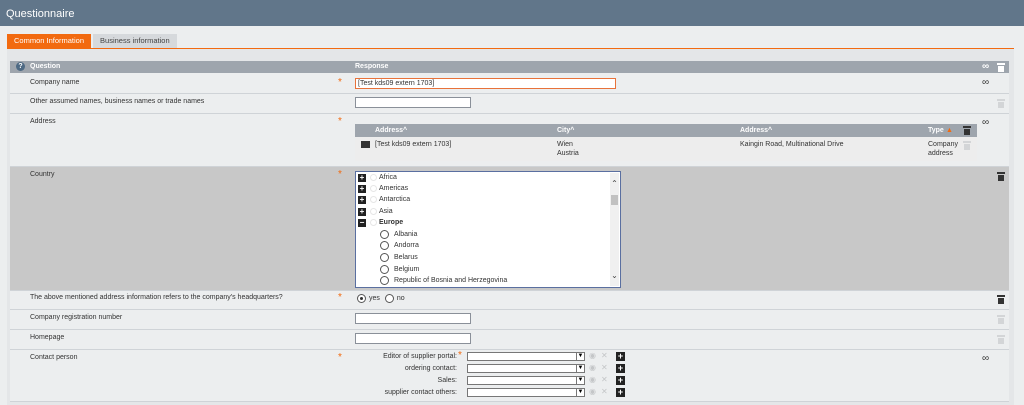 The image size is (1024, 405). What do you see at coordinates (47, 337) in the screenshot?
I see `question-label: Homepage` at bounding box center [47, 337].